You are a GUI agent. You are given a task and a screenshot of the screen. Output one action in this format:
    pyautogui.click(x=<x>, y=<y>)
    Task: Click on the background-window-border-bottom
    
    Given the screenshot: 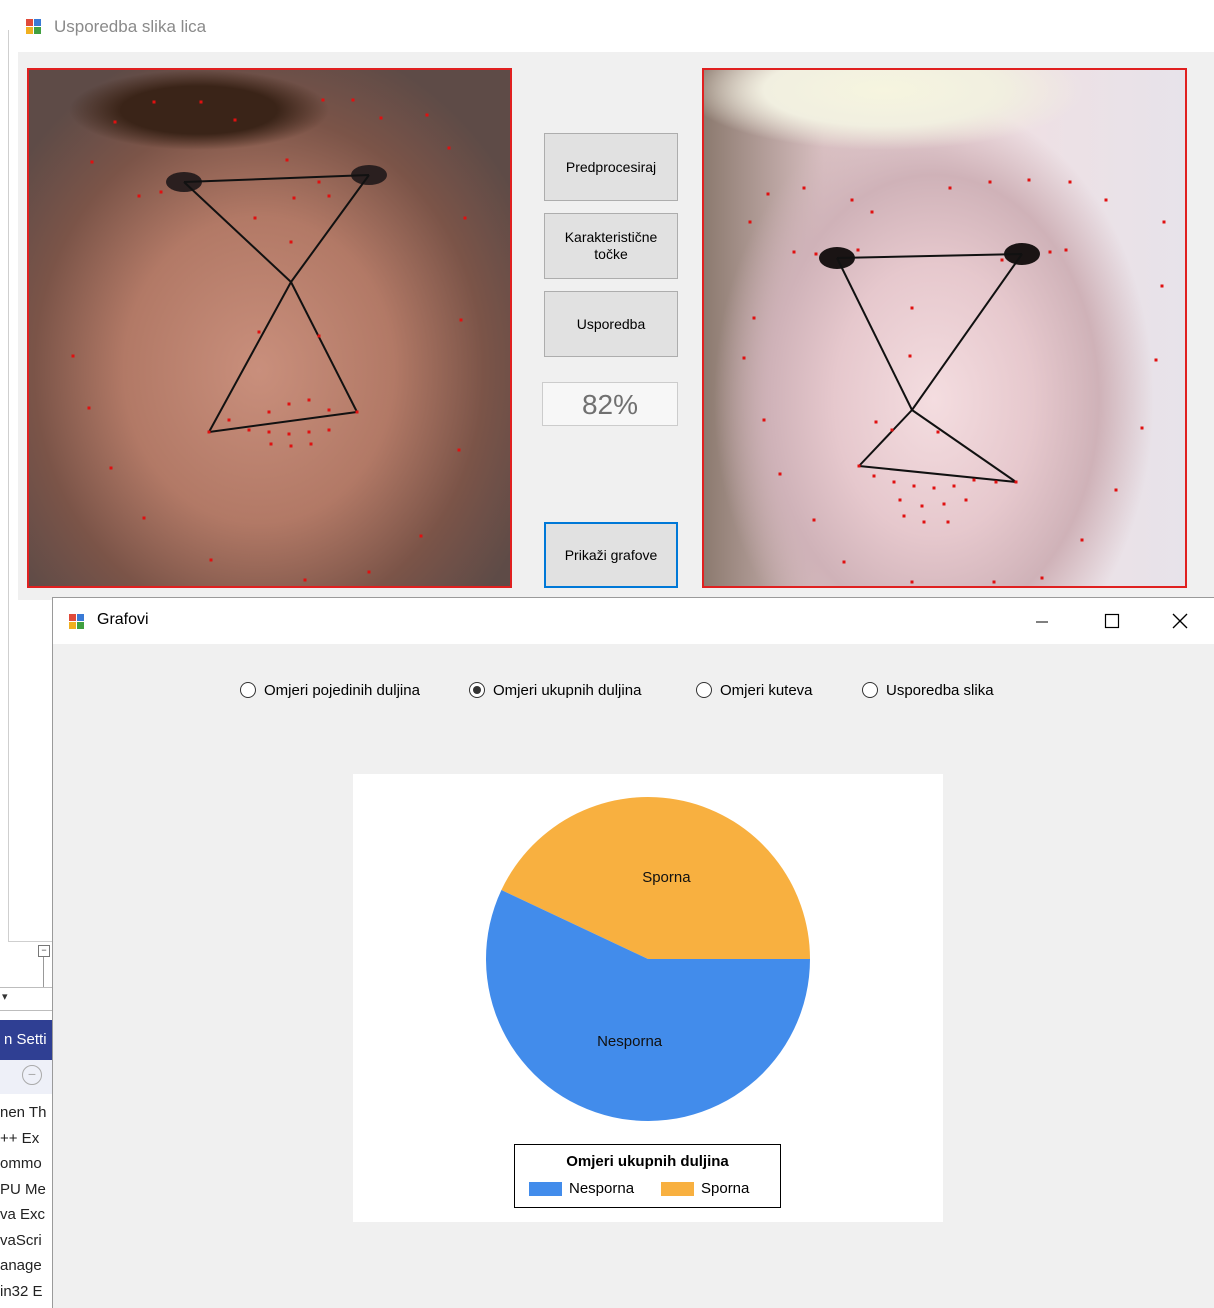 What is the action you would take?
    pyautogui.click(x=33, y=941)
    